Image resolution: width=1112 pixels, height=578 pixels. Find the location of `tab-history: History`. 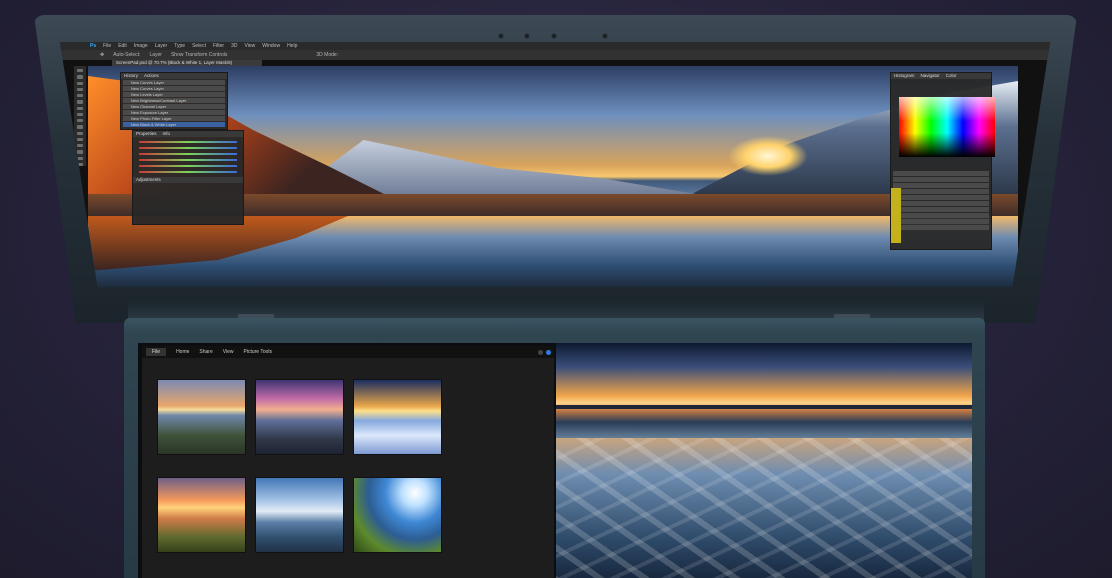

tab-history: History is located at coordinates (131, 76).